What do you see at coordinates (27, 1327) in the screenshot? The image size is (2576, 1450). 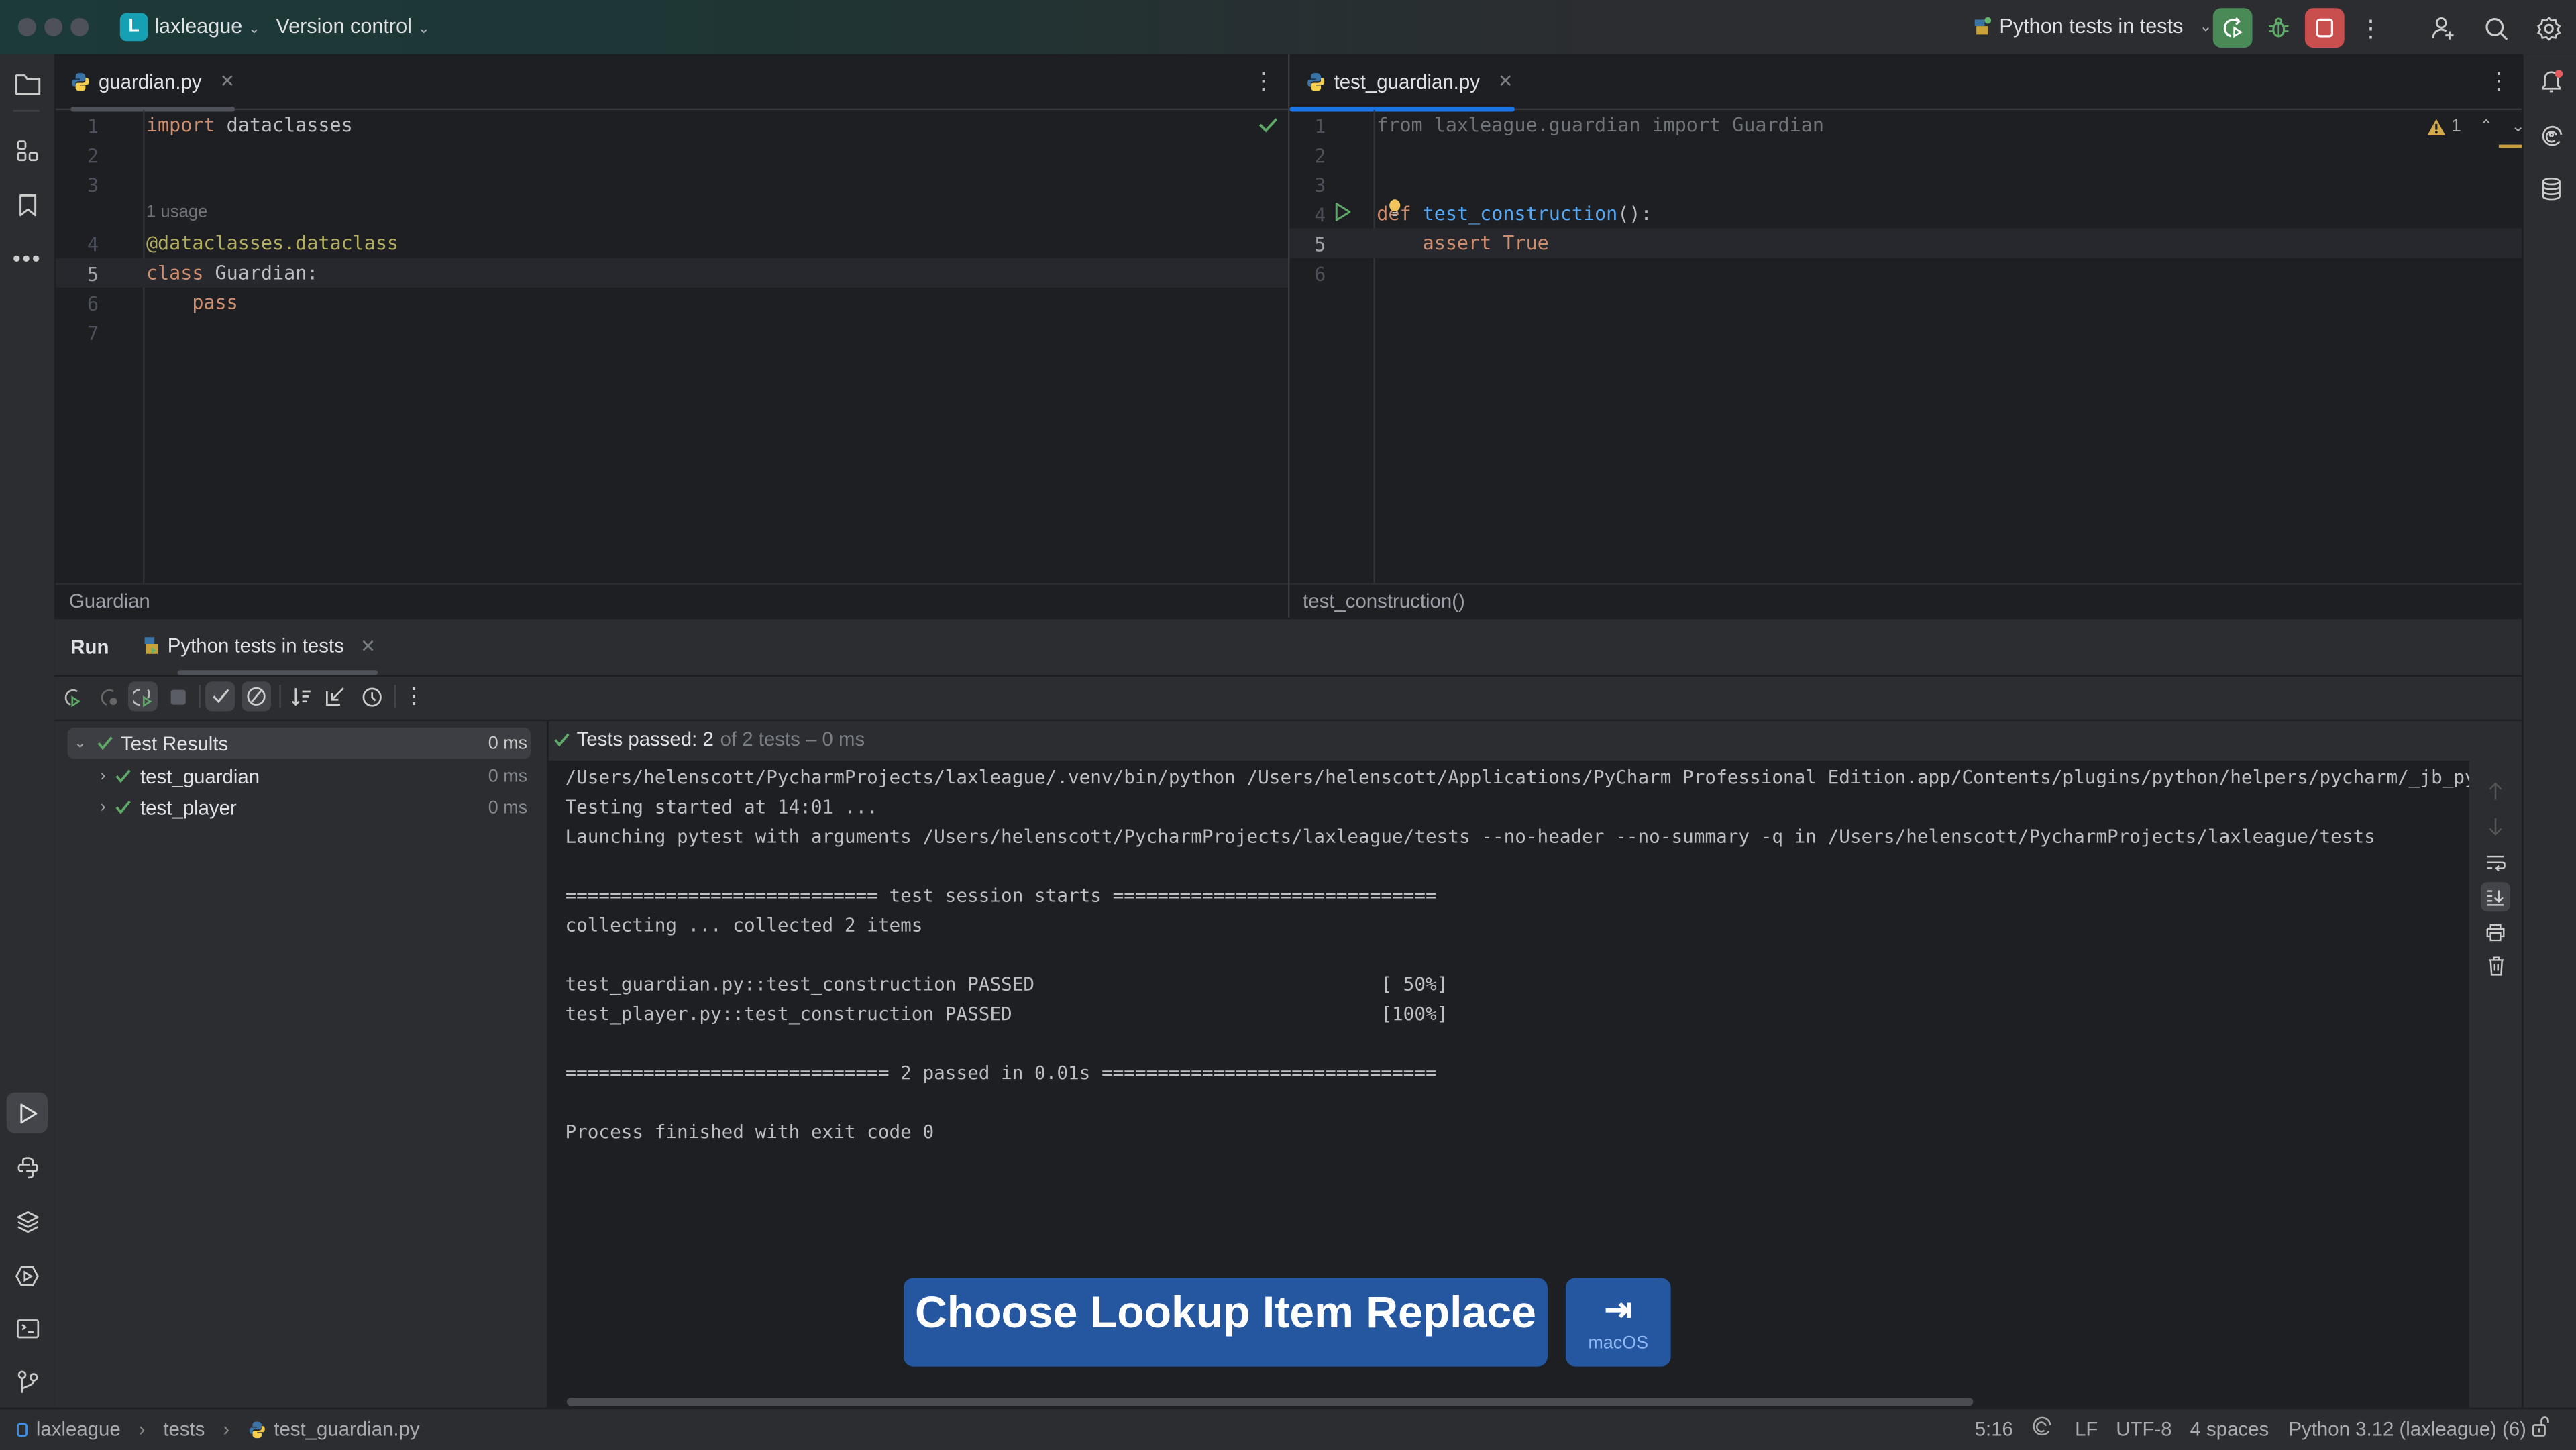 I see `terminal-tool-button` at bounding box center [27, 1327].